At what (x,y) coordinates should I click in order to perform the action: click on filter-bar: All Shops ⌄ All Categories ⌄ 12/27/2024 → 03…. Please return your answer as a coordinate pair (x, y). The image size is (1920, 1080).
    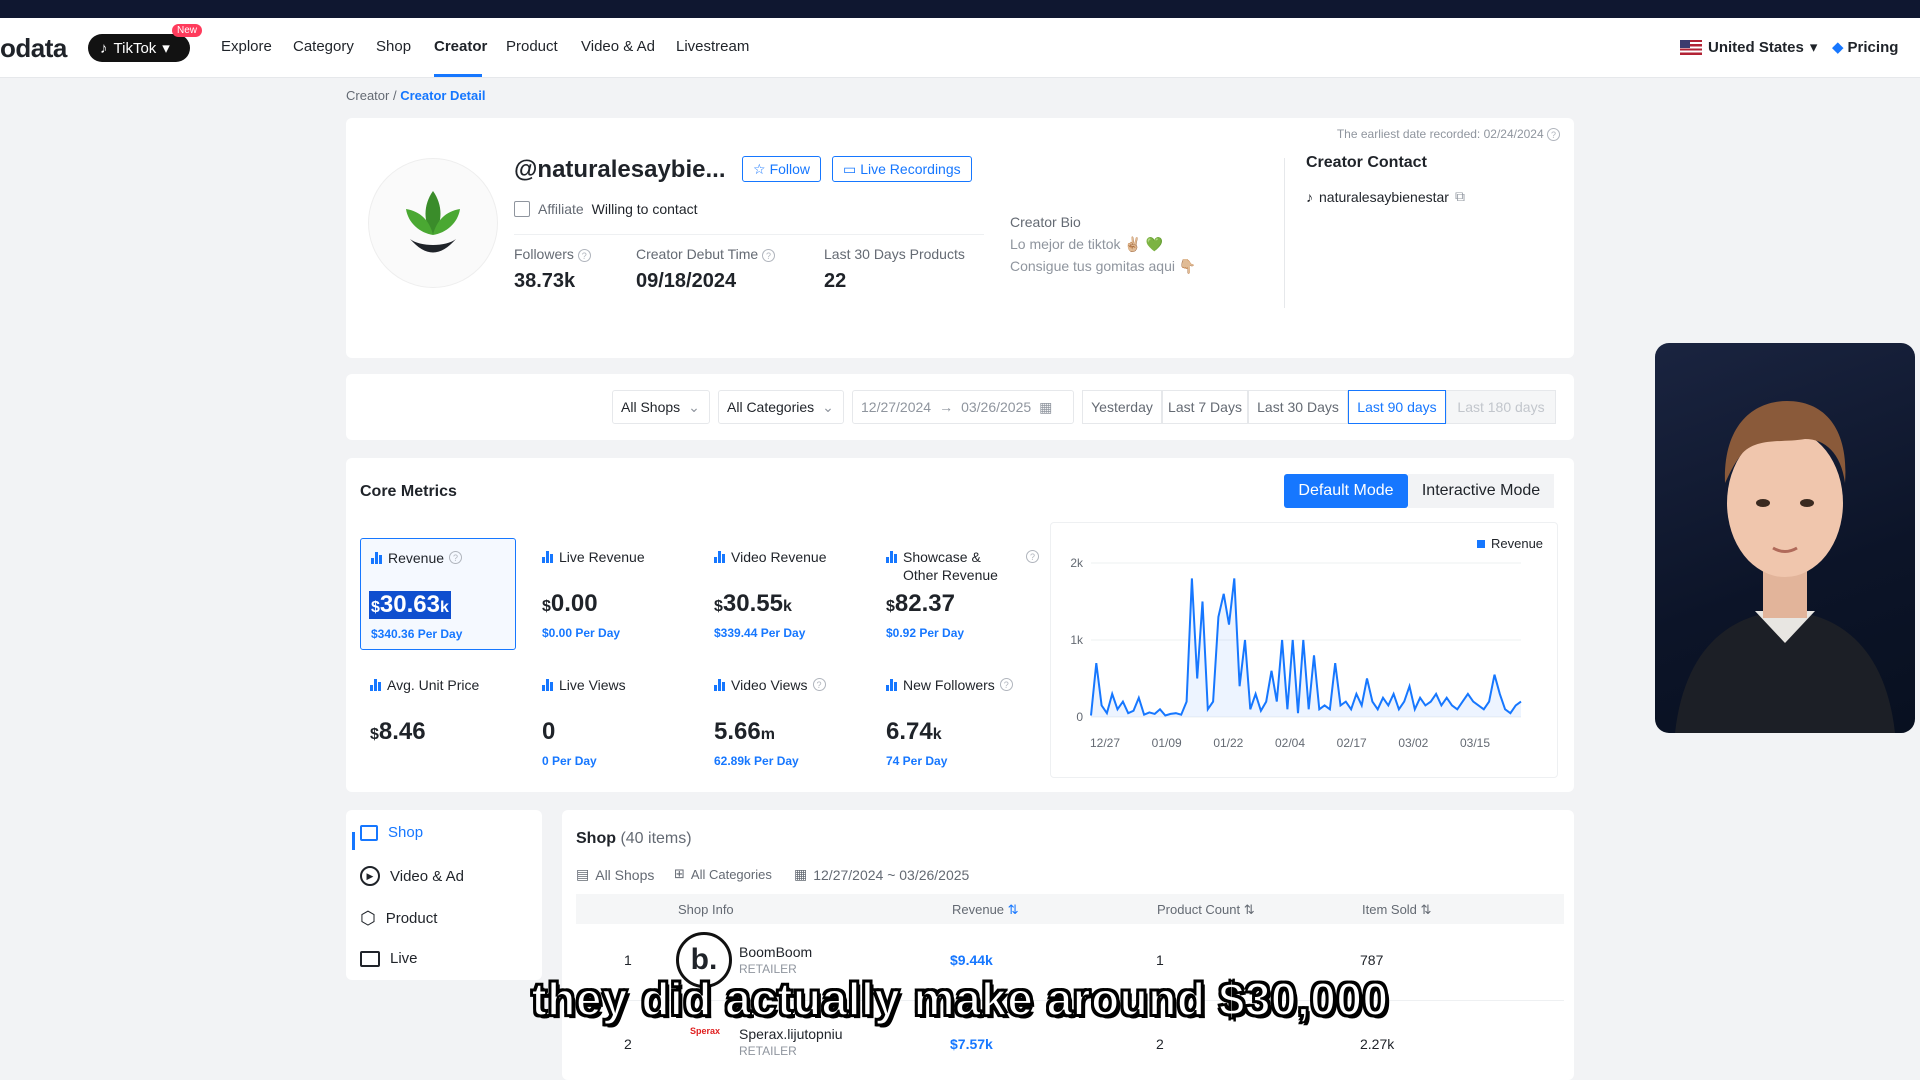
    Looking at the image, I should click on (960, 407).